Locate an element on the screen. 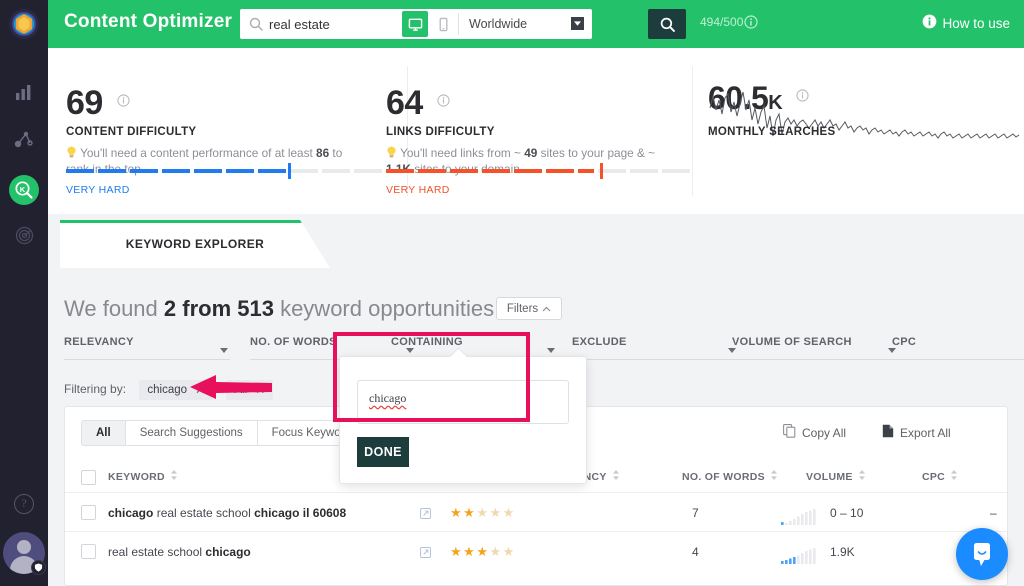 The width and height of the screenshot is (1024, 586). file-export-icon is located at coordinates (888, 432).